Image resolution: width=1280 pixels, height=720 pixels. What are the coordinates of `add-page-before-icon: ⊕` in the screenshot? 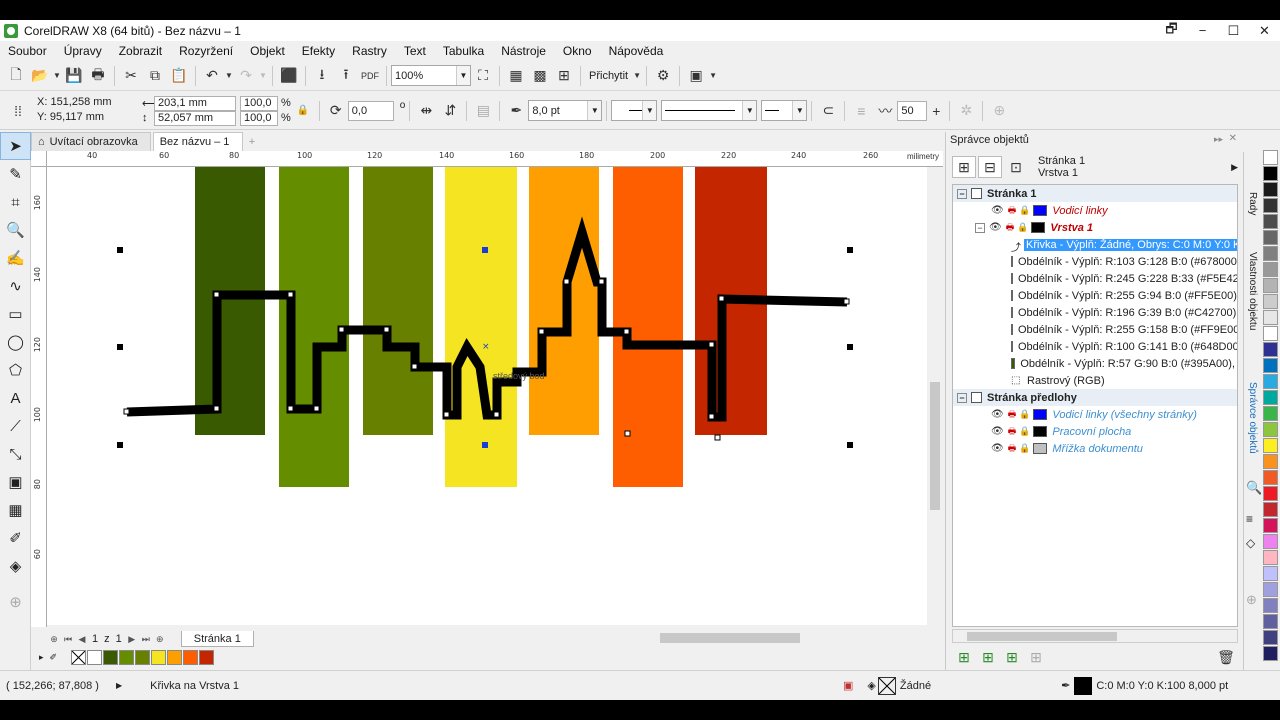 It's located at (54, 639).